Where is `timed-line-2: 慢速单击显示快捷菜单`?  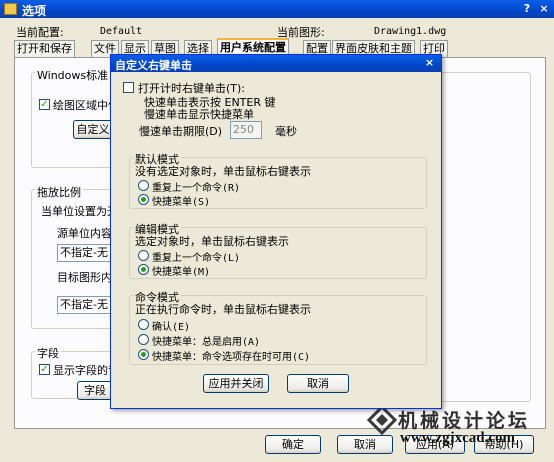
timed-line-2: 慢速单击显示快捷菜单 is located at coordinates (199, 114).